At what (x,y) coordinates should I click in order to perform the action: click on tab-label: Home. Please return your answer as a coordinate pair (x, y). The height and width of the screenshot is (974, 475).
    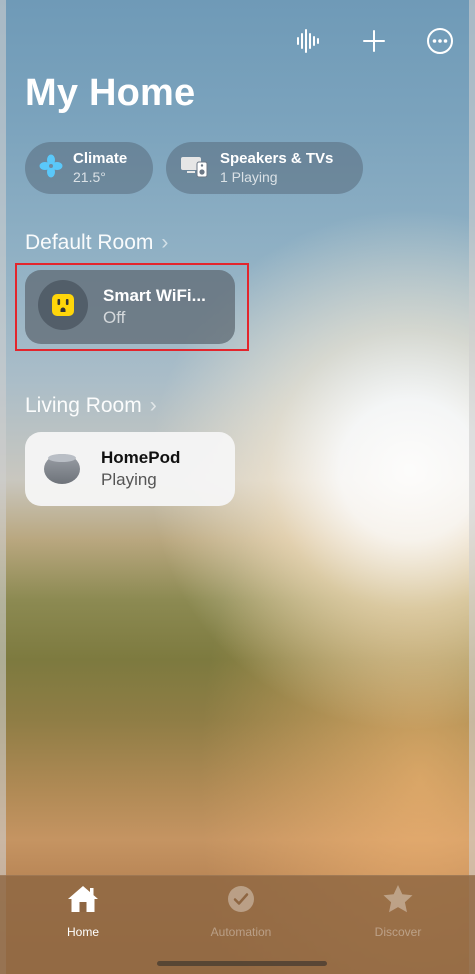
    Looking at the image, I should click on (82, 932).